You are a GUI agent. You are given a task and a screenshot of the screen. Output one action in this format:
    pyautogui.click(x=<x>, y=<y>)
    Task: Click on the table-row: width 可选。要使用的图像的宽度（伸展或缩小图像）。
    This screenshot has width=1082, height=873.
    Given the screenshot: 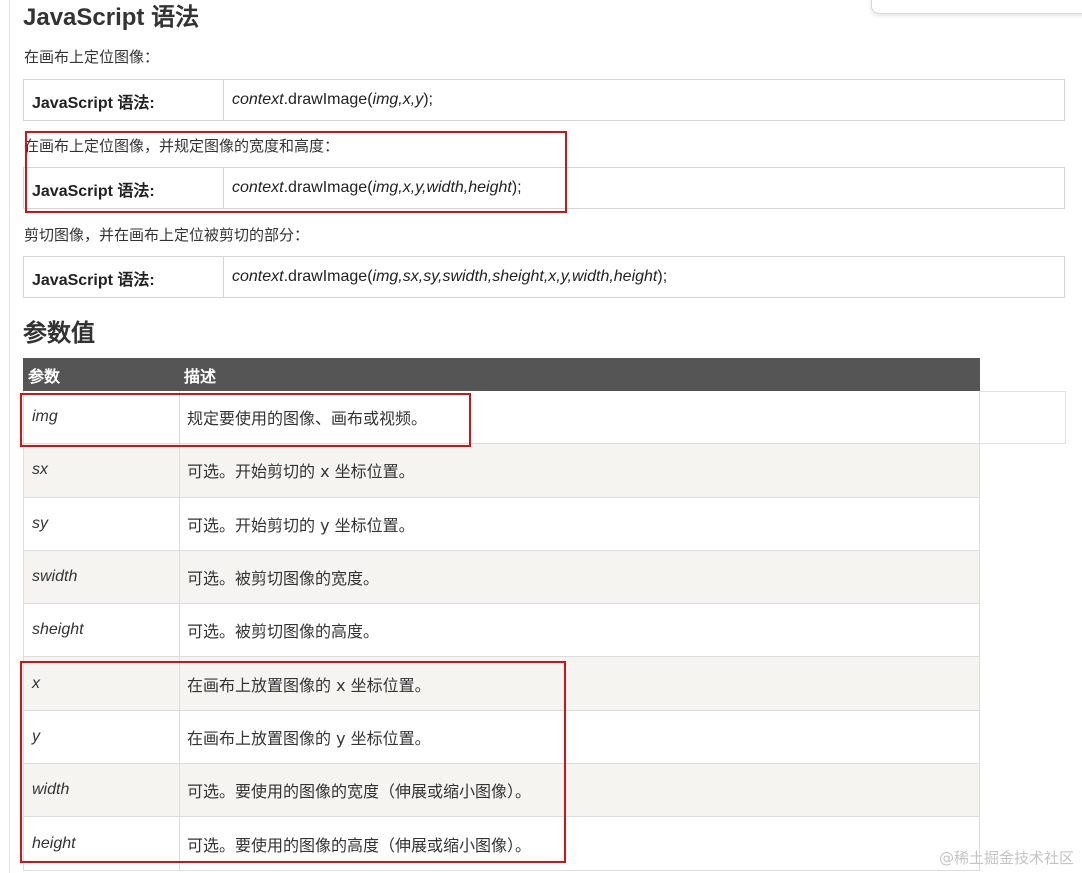 What is the action you would take?
    pyautogui.click(x=501, y=791)
    